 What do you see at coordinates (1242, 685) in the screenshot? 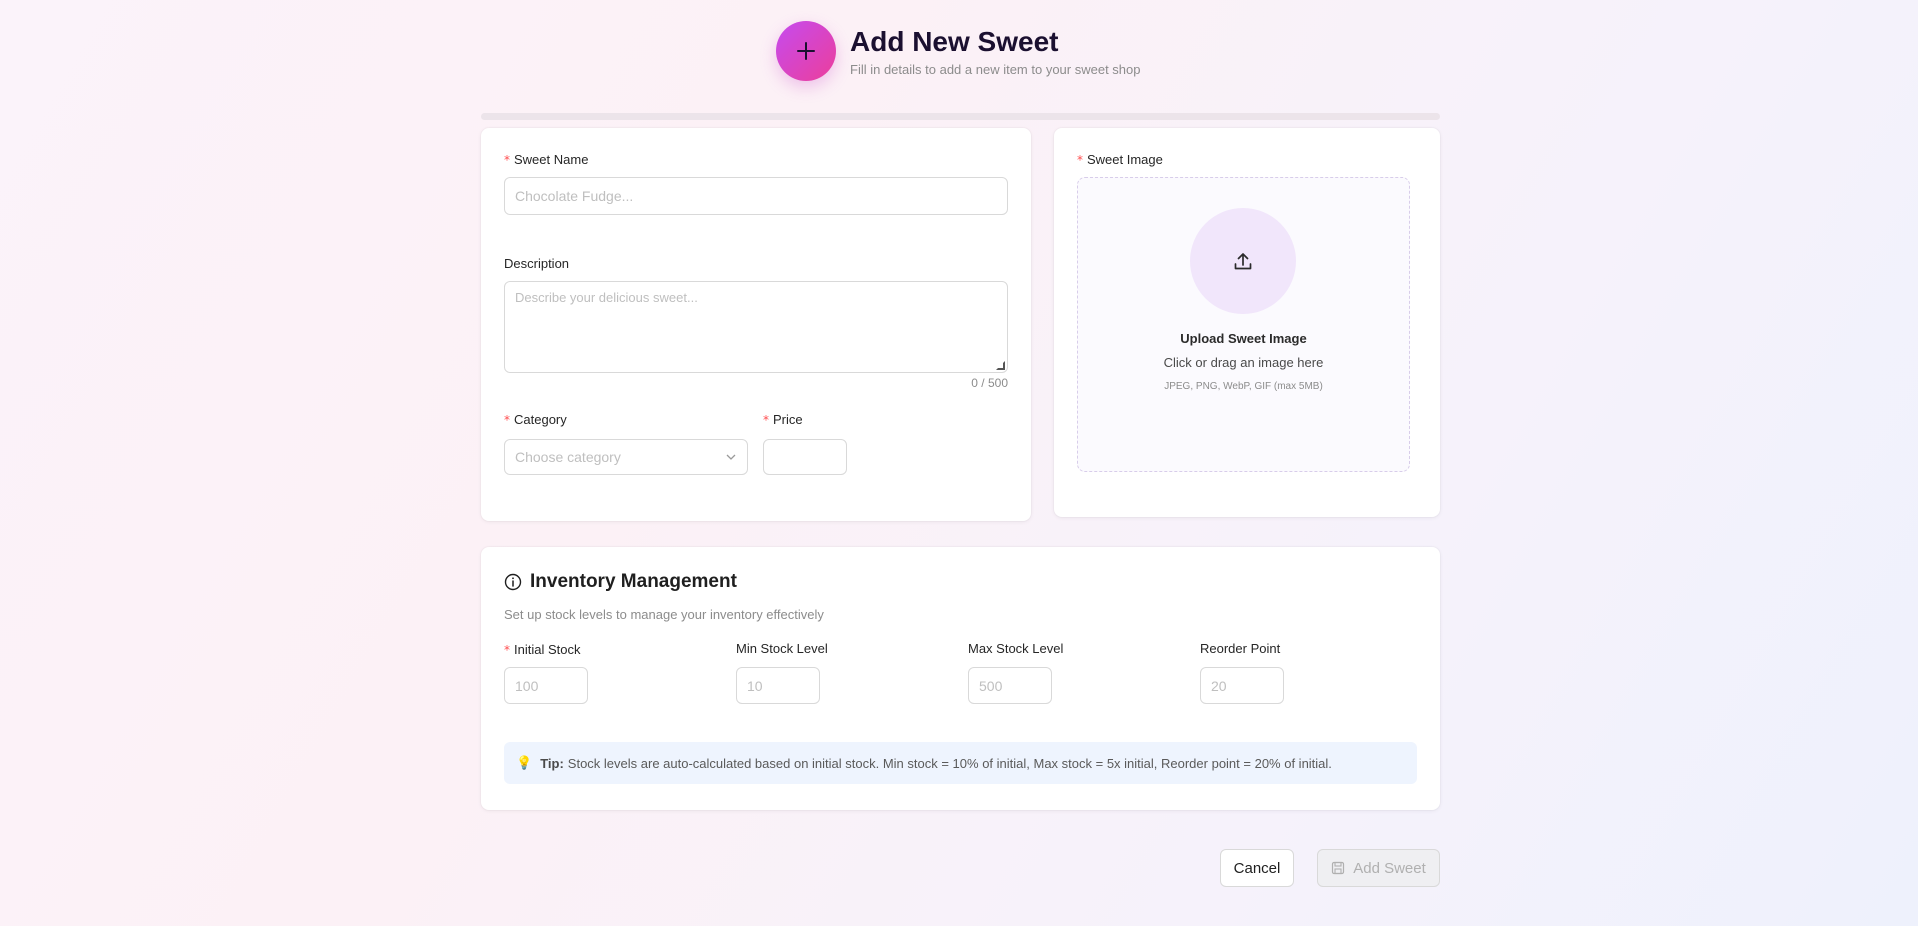
I see `reorder-point-input: 20` at bounding box center [1242, 685].